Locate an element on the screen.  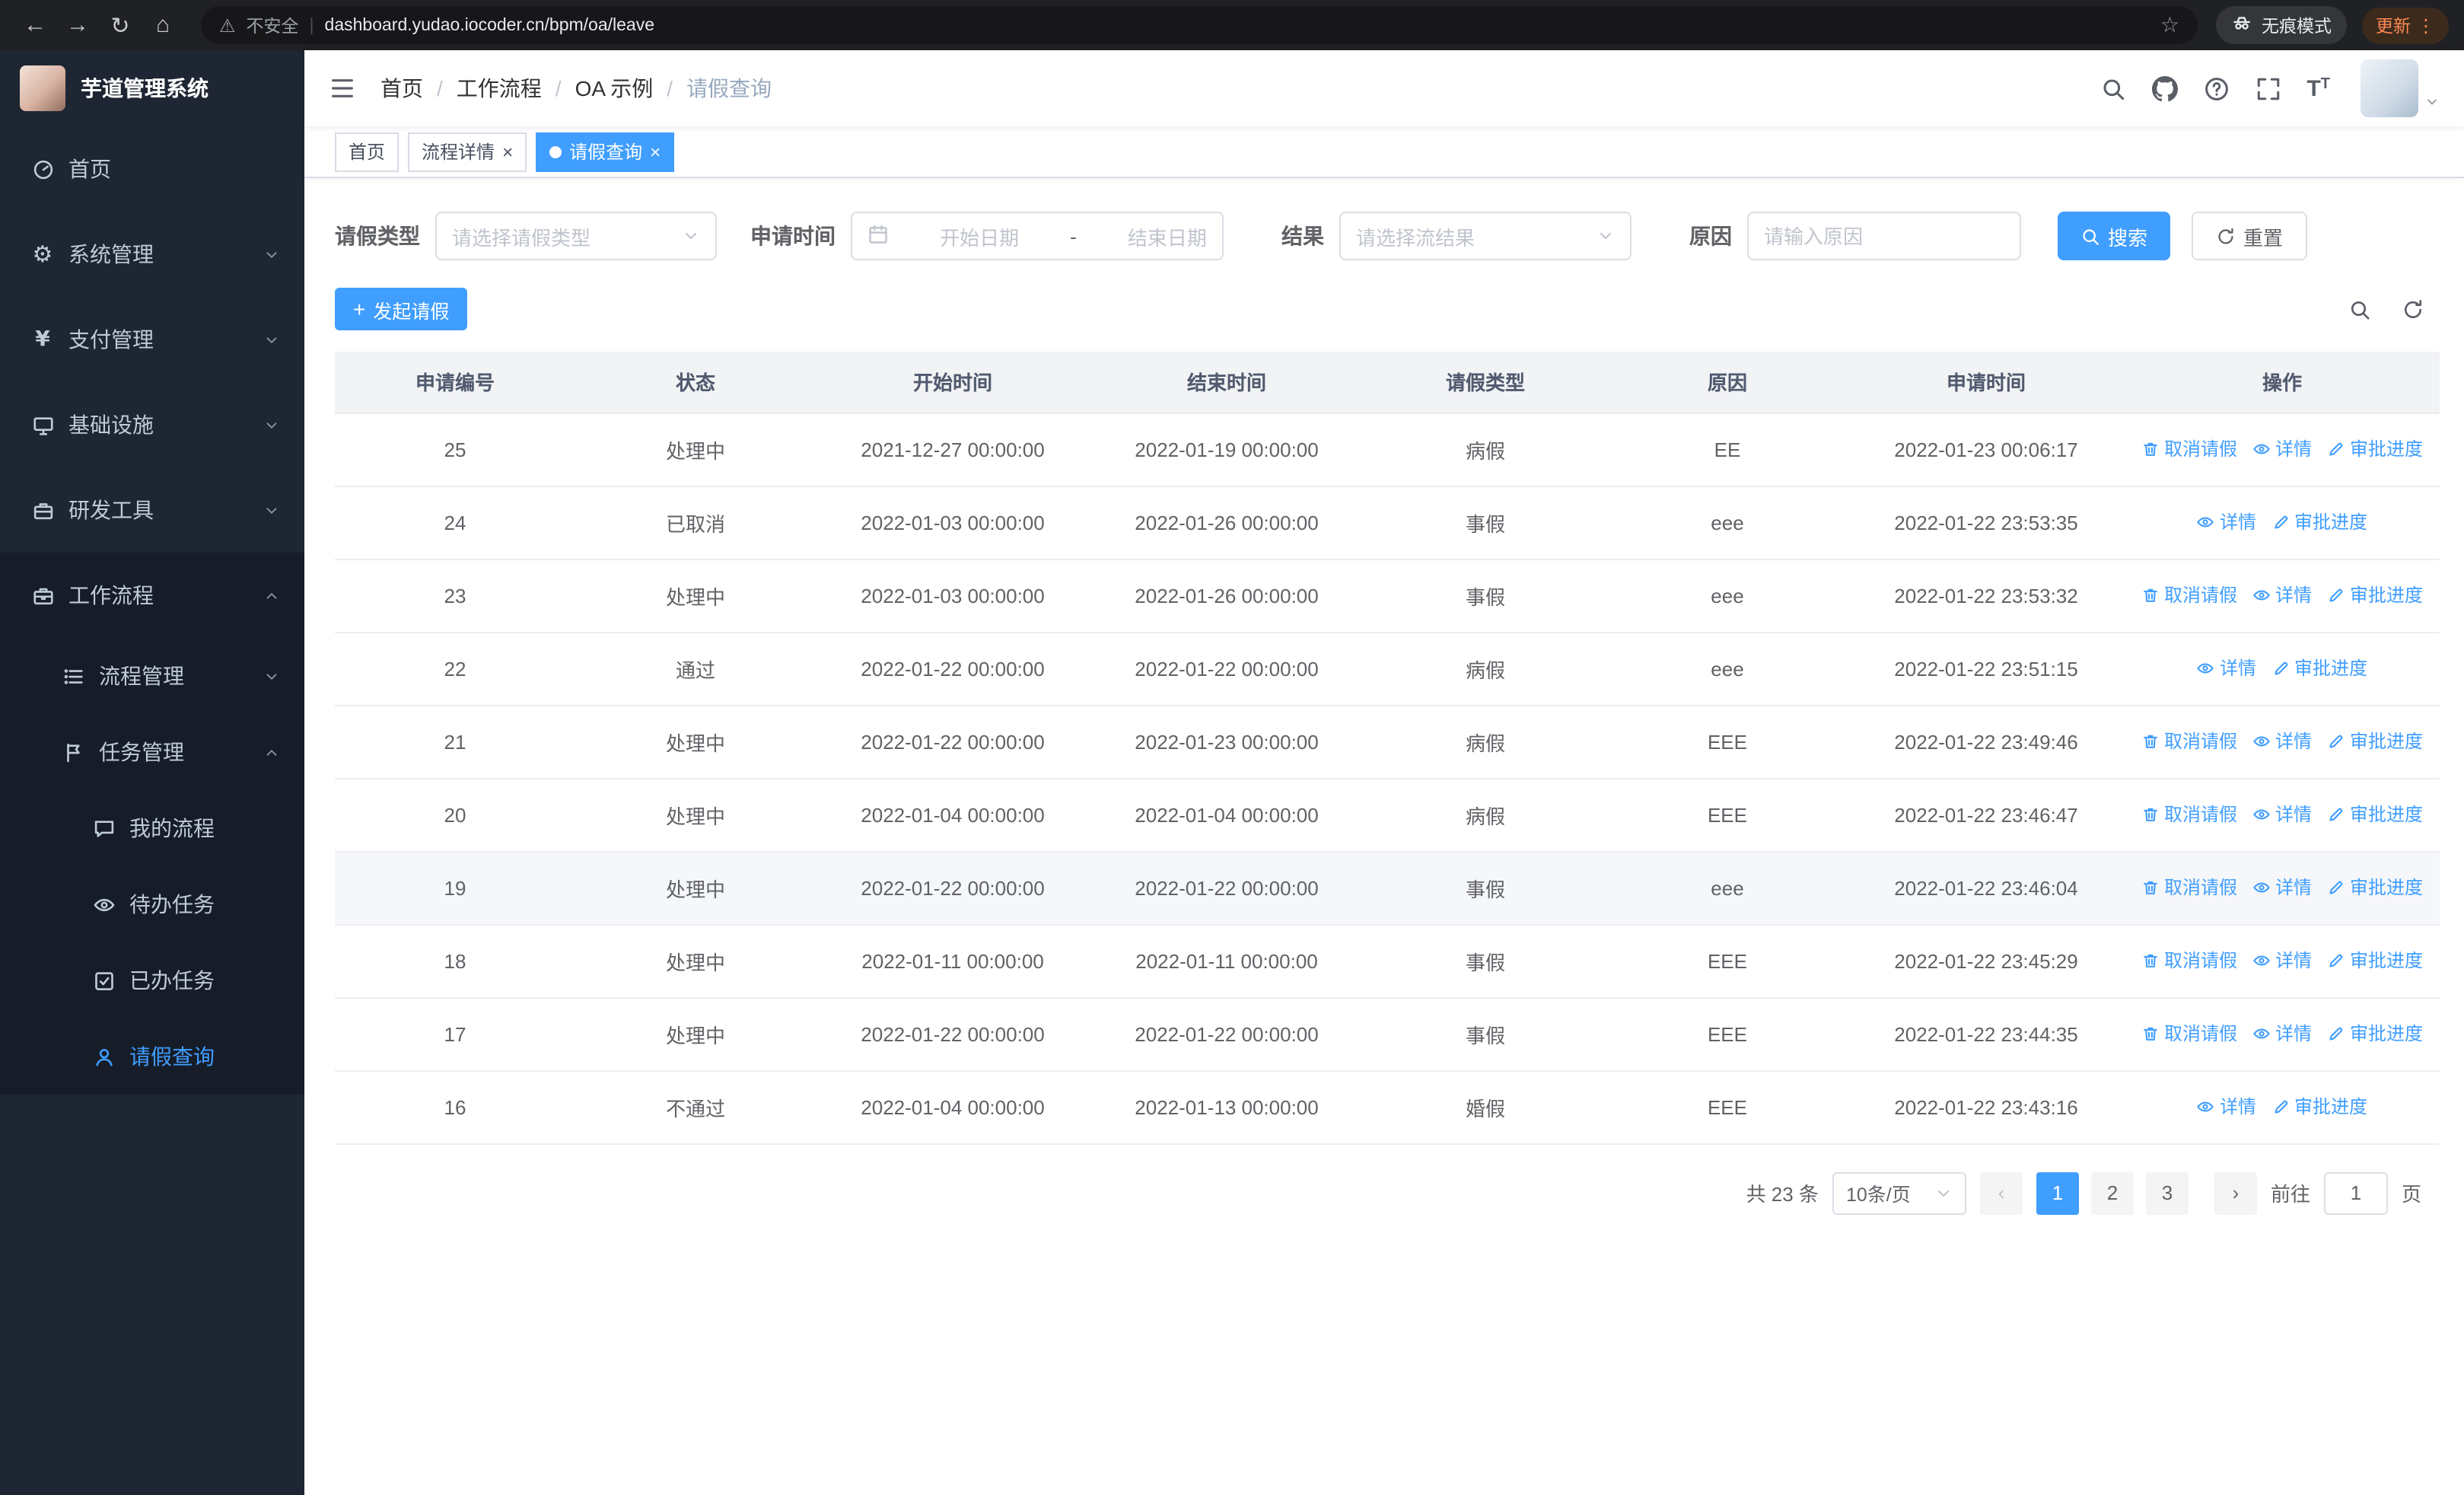
breadcrumb-item: OA 示例 is located at coordinates (614, 89).